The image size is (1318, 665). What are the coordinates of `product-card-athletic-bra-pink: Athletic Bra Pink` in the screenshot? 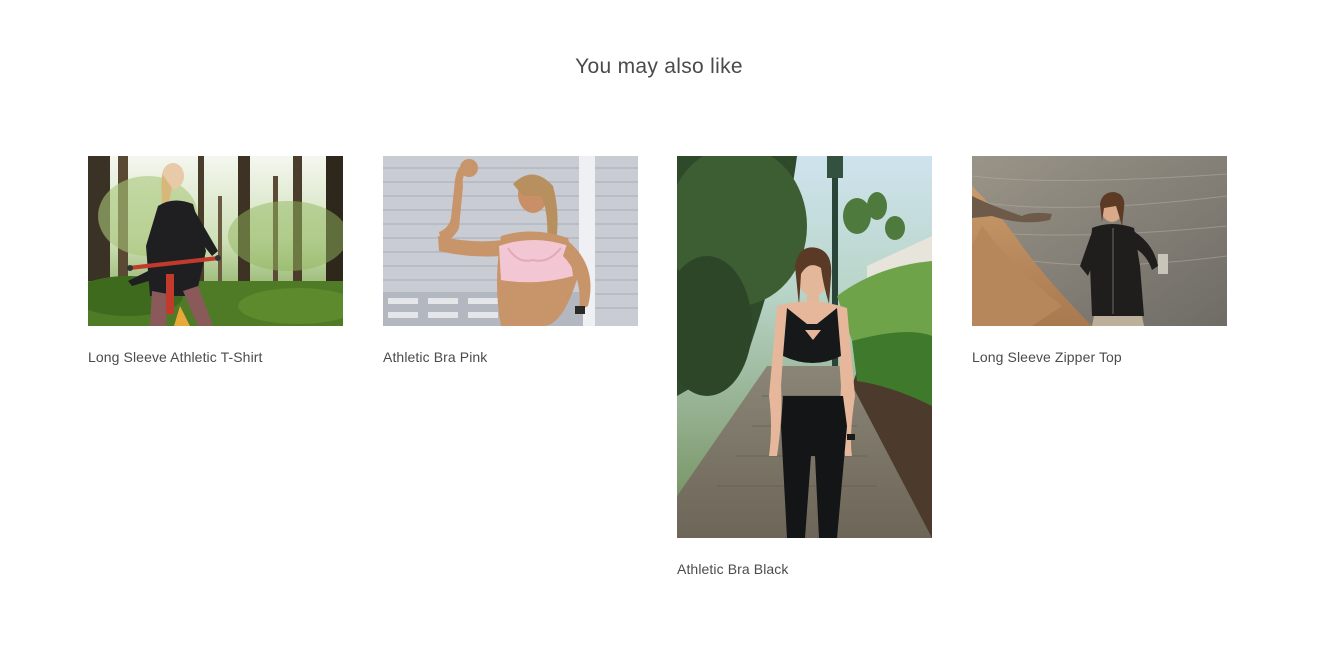 It's located at (510, 260).